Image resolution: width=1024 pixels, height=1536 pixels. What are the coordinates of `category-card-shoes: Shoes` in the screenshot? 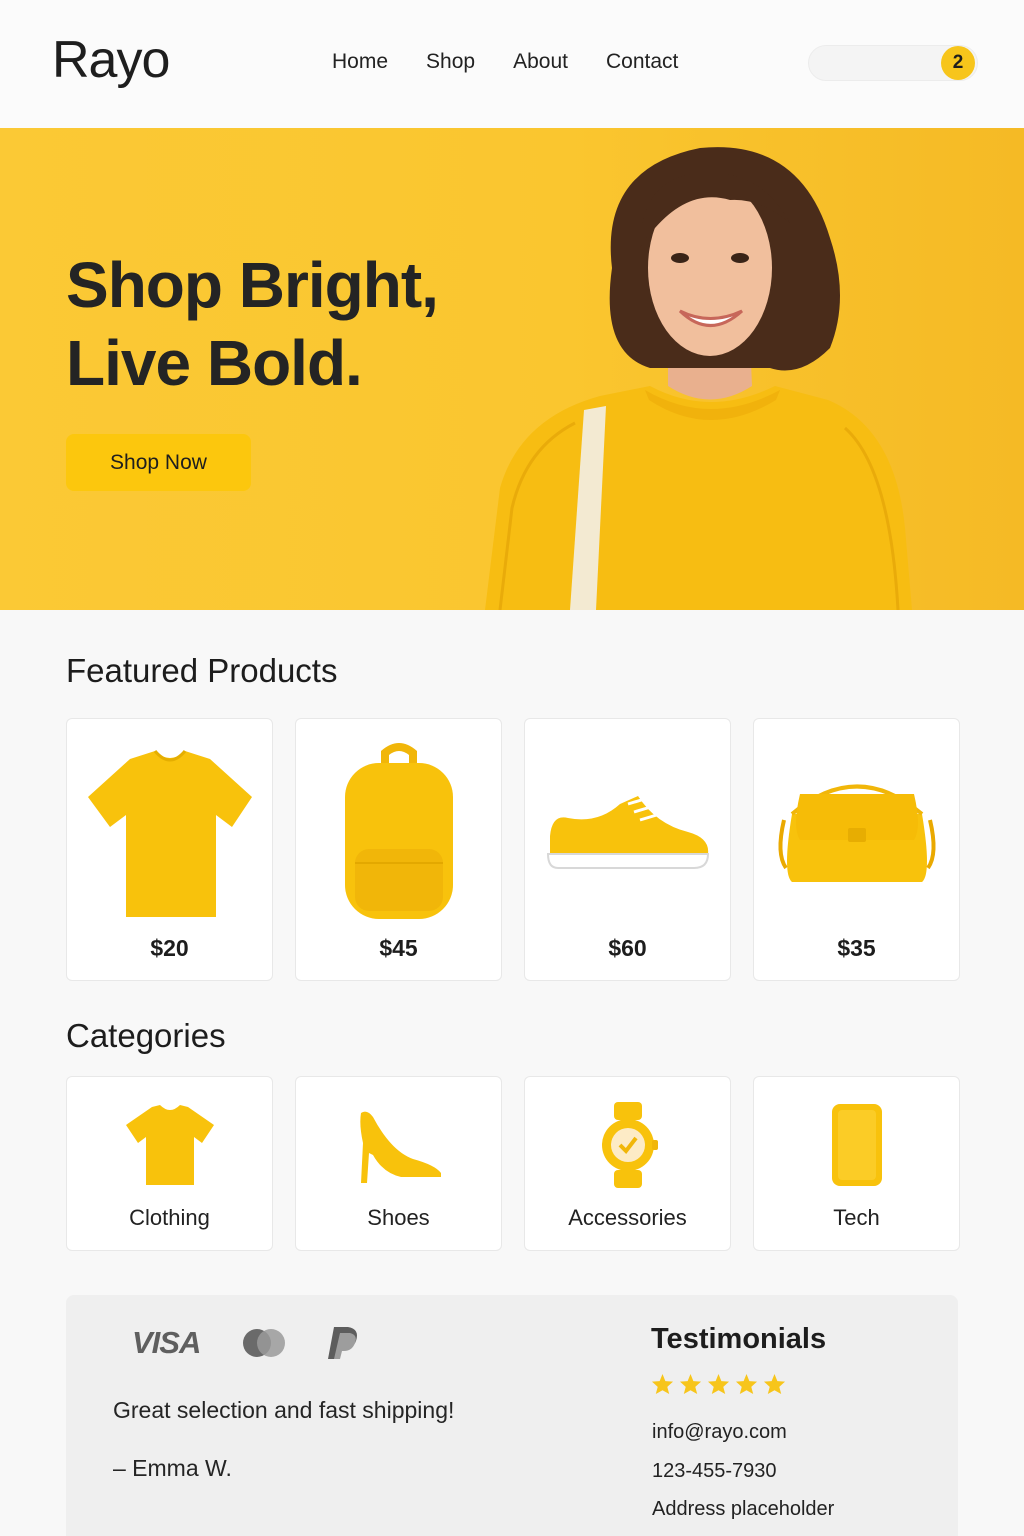 It's located at (398, 1163).